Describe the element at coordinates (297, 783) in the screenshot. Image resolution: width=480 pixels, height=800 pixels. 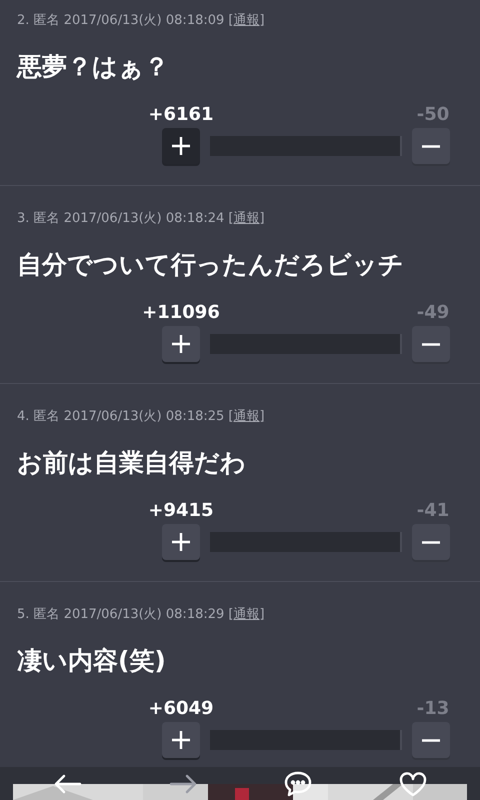
I see `speech-bubble-icon` at that location.